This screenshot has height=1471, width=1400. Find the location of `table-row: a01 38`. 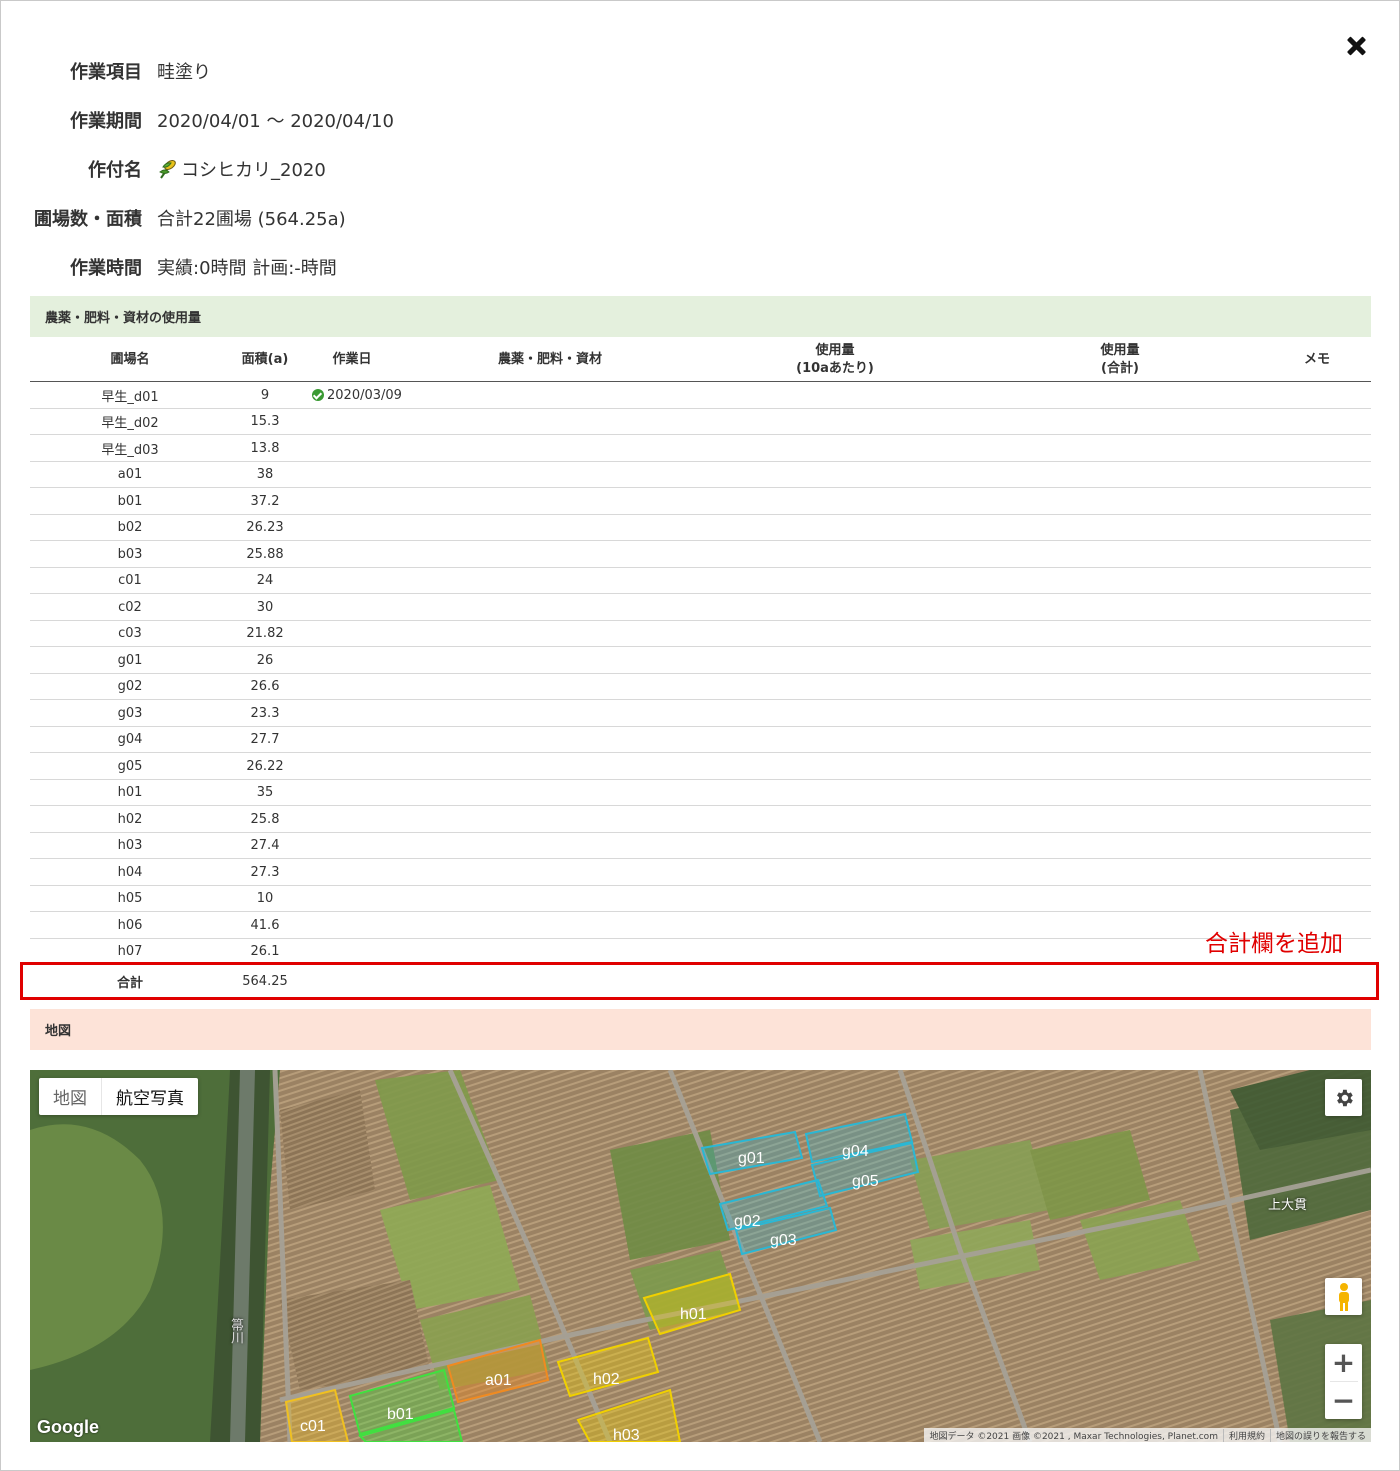

table-row: a01 38 is located at coordinates (700, 475).